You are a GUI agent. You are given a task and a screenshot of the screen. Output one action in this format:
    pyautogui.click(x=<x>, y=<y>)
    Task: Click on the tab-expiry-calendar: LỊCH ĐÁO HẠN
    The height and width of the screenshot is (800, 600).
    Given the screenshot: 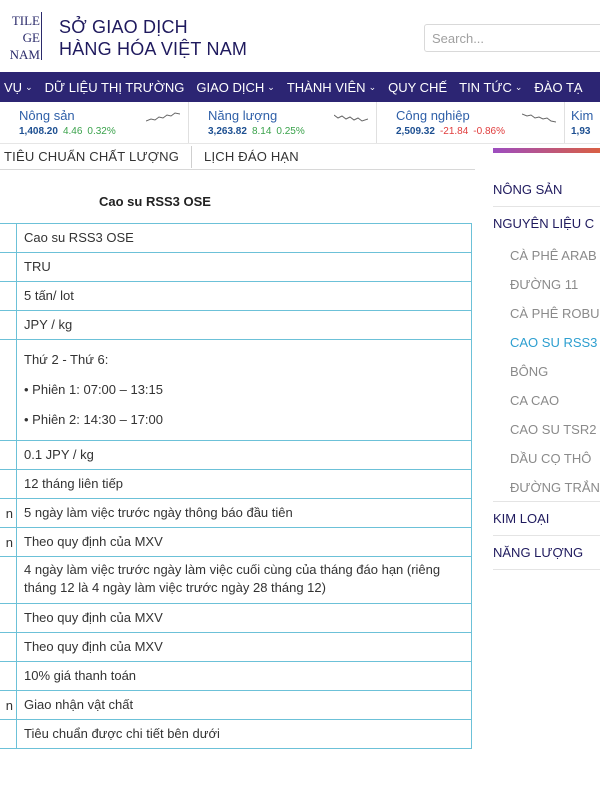 What is the action you would take?
    pyautogui.click(x=251, y=156)
    